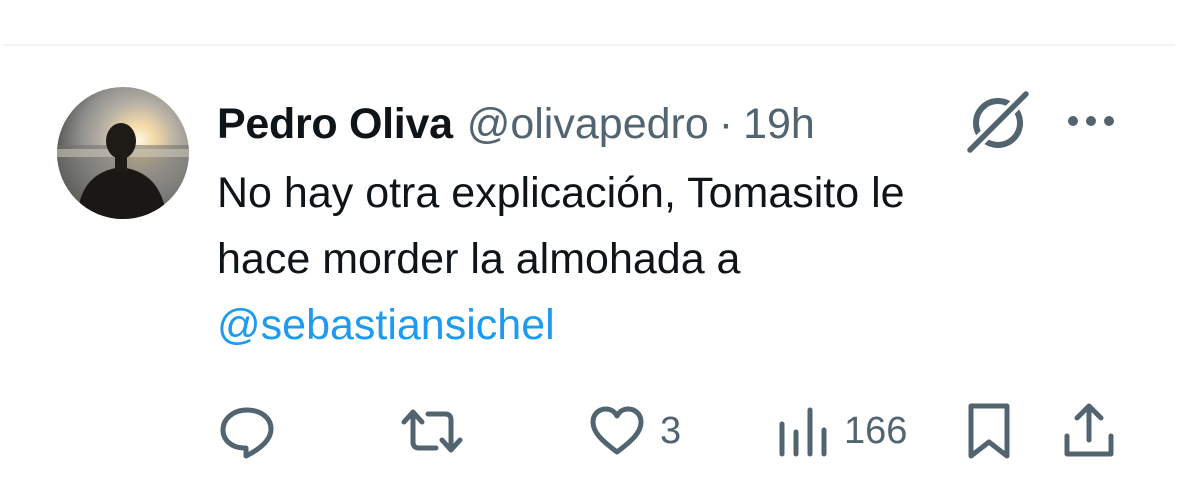  Describe the element at coordinates (1091, 121) in the screenshot. I see `more-horizontal-icon` at that location.